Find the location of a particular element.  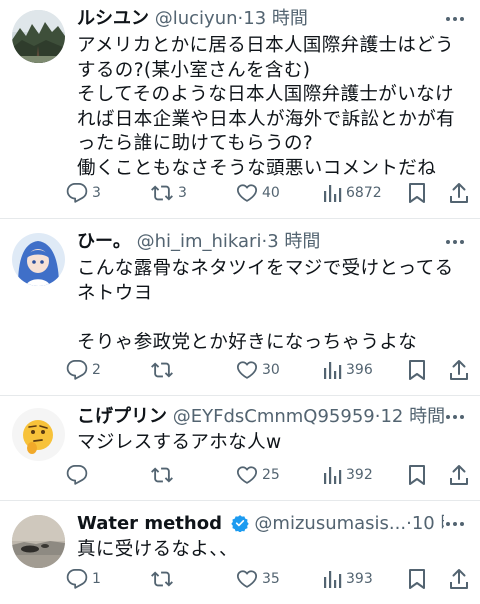

reply-button: 1 is located at coordinates (83, 579).